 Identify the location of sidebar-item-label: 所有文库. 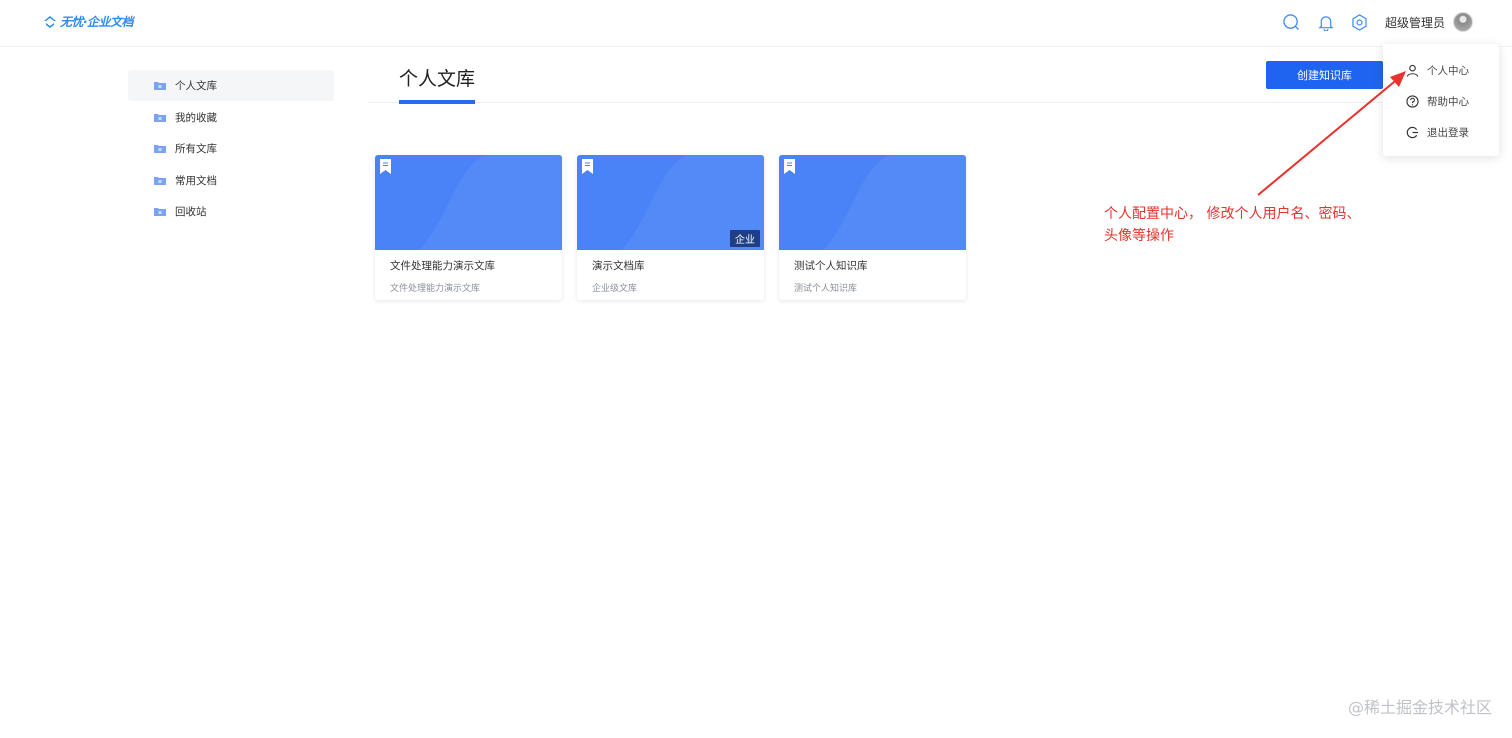
(196, 149).